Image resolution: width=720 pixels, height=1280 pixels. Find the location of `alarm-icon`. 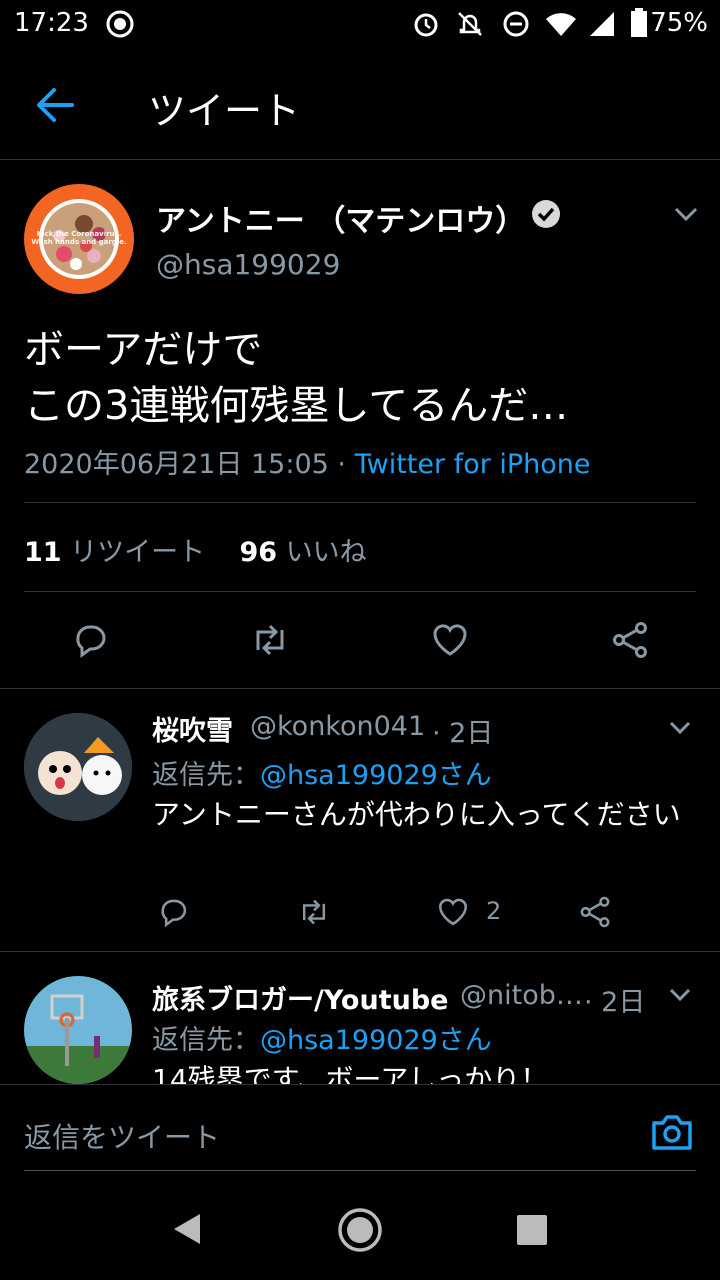

alarm-icon is located at coordinates (426, 26).